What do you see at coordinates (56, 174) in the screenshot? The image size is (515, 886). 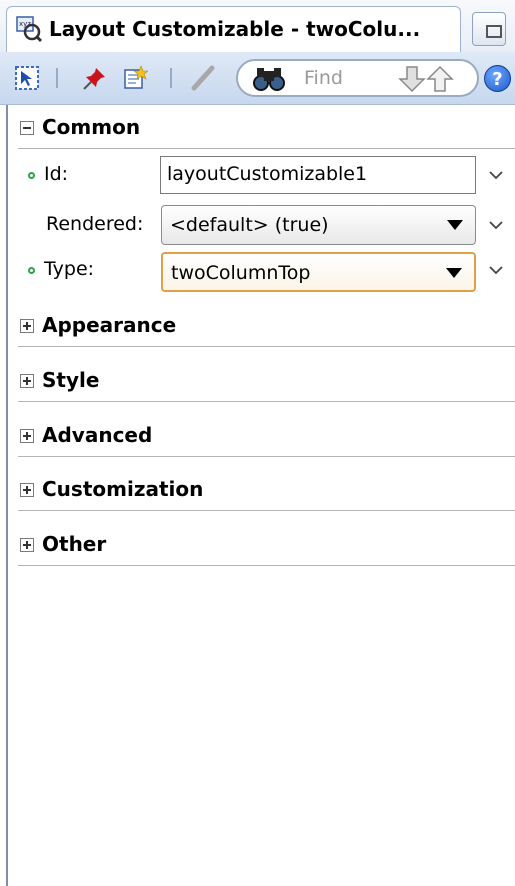 I see `id-label: Id:` at bounding box center [56, 174].